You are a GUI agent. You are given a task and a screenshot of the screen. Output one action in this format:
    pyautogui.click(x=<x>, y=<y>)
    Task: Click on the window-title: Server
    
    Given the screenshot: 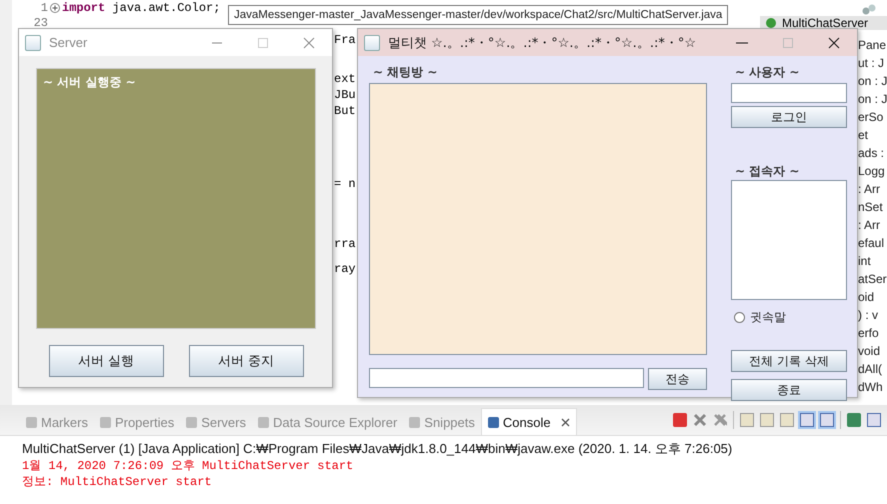 What is the action you would take?
    pyautogui.click(x=68, y=42)
    